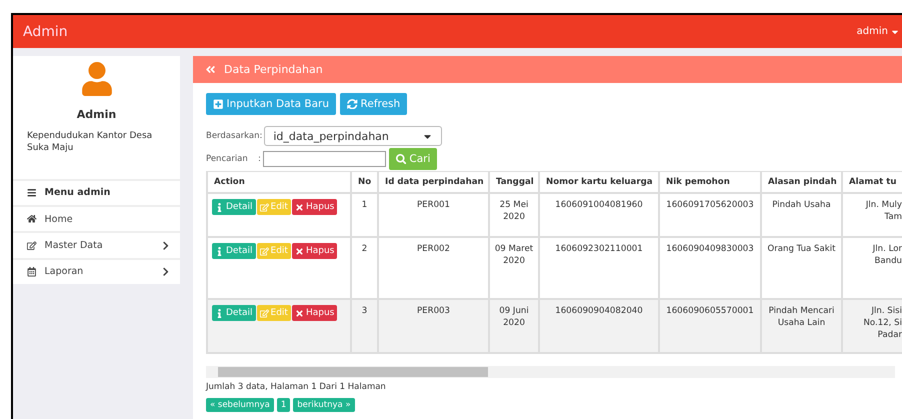  What do you see at coordinates (352, 104) in the screenshot?
I see `refresh-icon` at bounding box center [352, 104].